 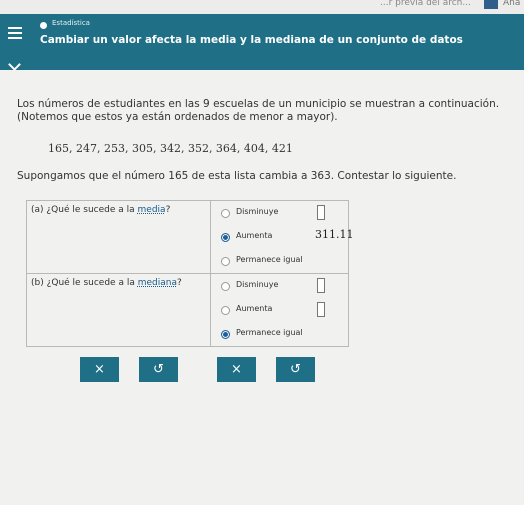 I want to click on radio-b-aumenta, so click(x=225, y=310).